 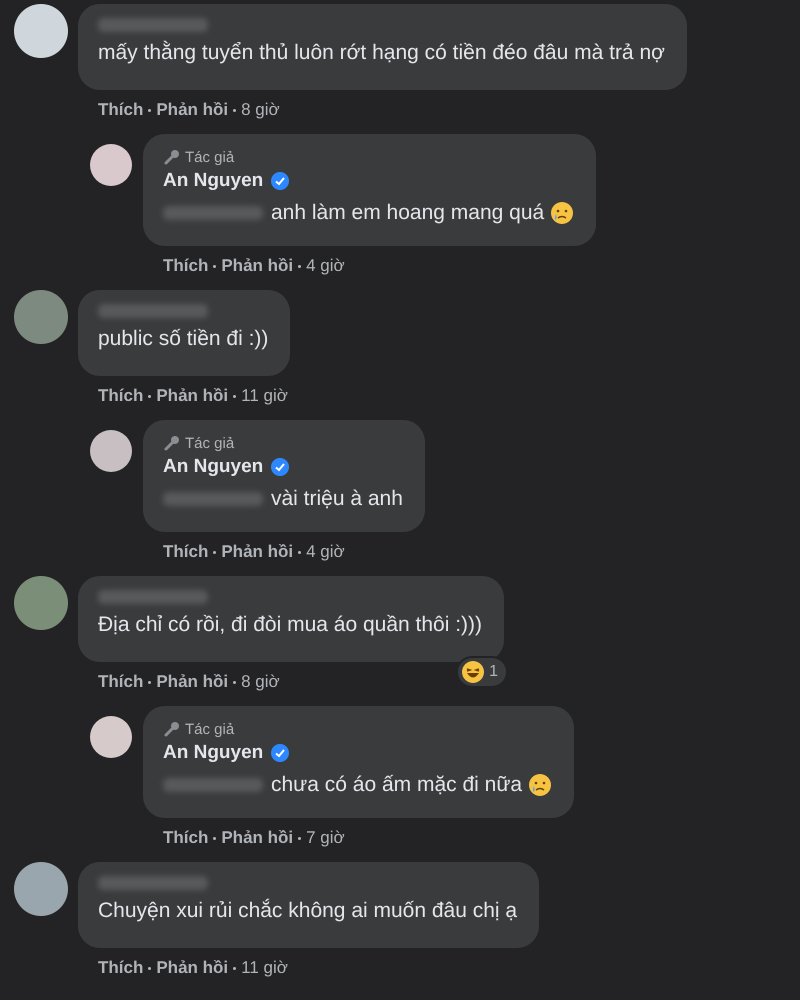 I want to click on reaction-count: 1, so click(x=493, y=672).